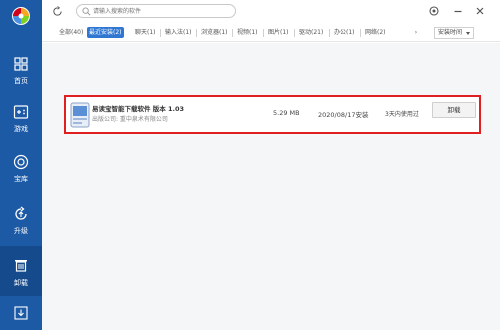 This screenshot has width=500, height=330. I want to click on trash-icon, so click(21, 266).